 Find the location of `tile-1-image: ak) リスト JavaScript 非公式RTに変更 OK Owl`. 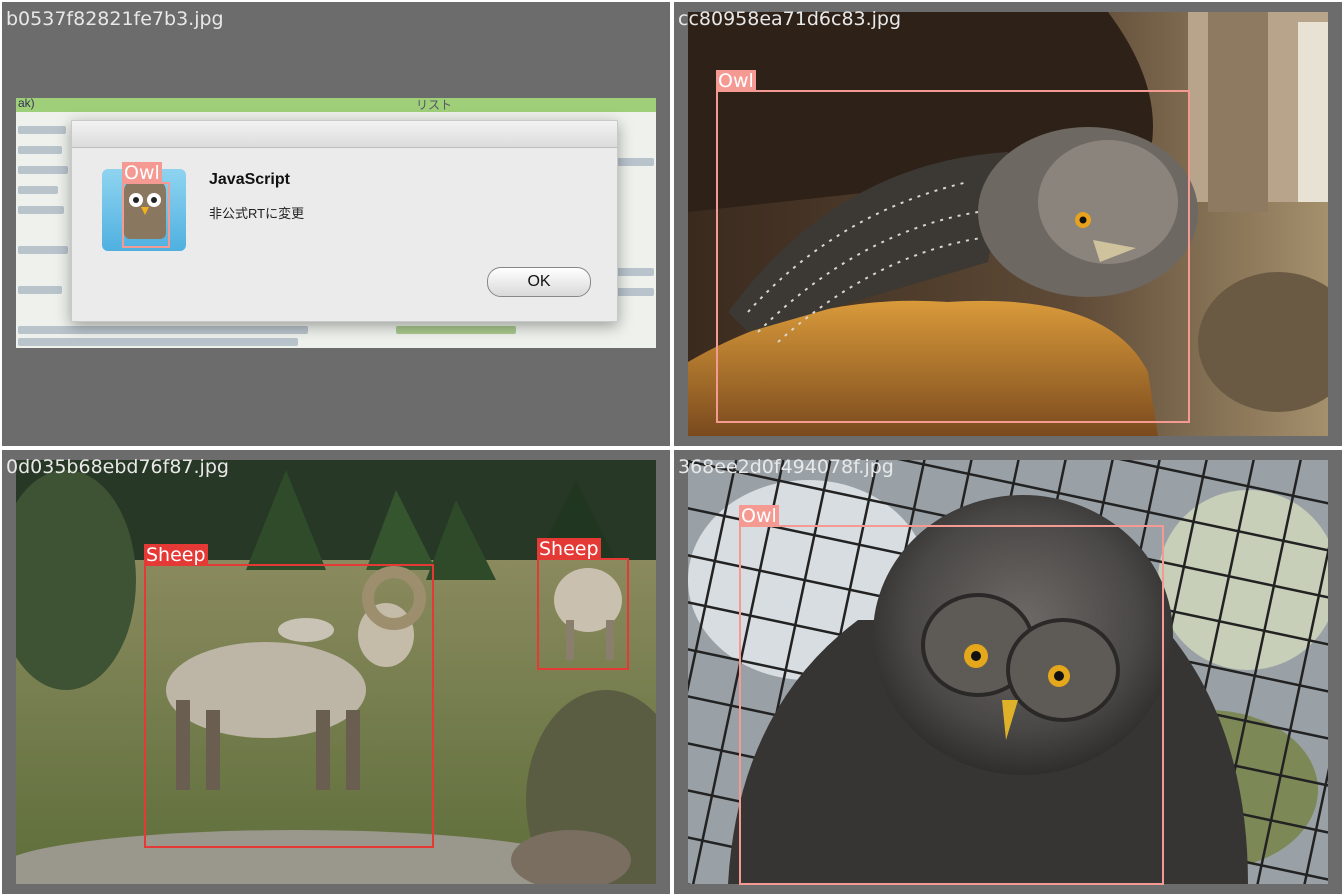

tile-1-image: ak) リスト JavaScript 非公式RTに変更 OK Owl is located at coordinates (336, 223).